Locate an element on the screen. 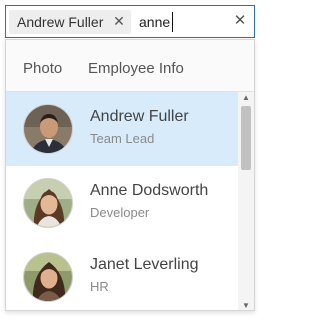 The width and height of the screenshot is (320, 320). vertical-scrollbar: ▲ ▼ is located at coordinates (246, 201).